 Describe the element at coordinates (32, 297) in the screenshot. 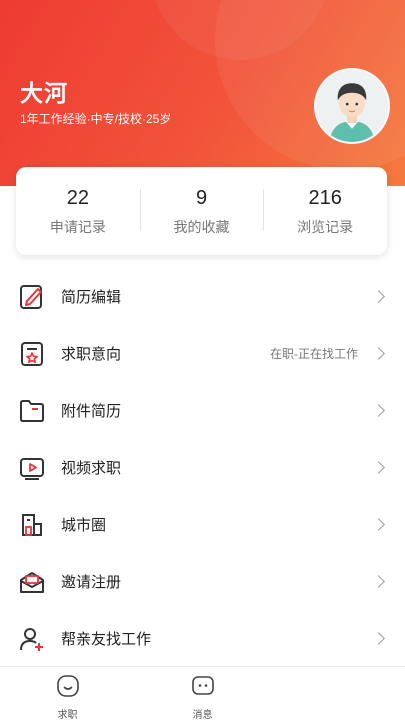

I see `resume-edit-icon` at that location.